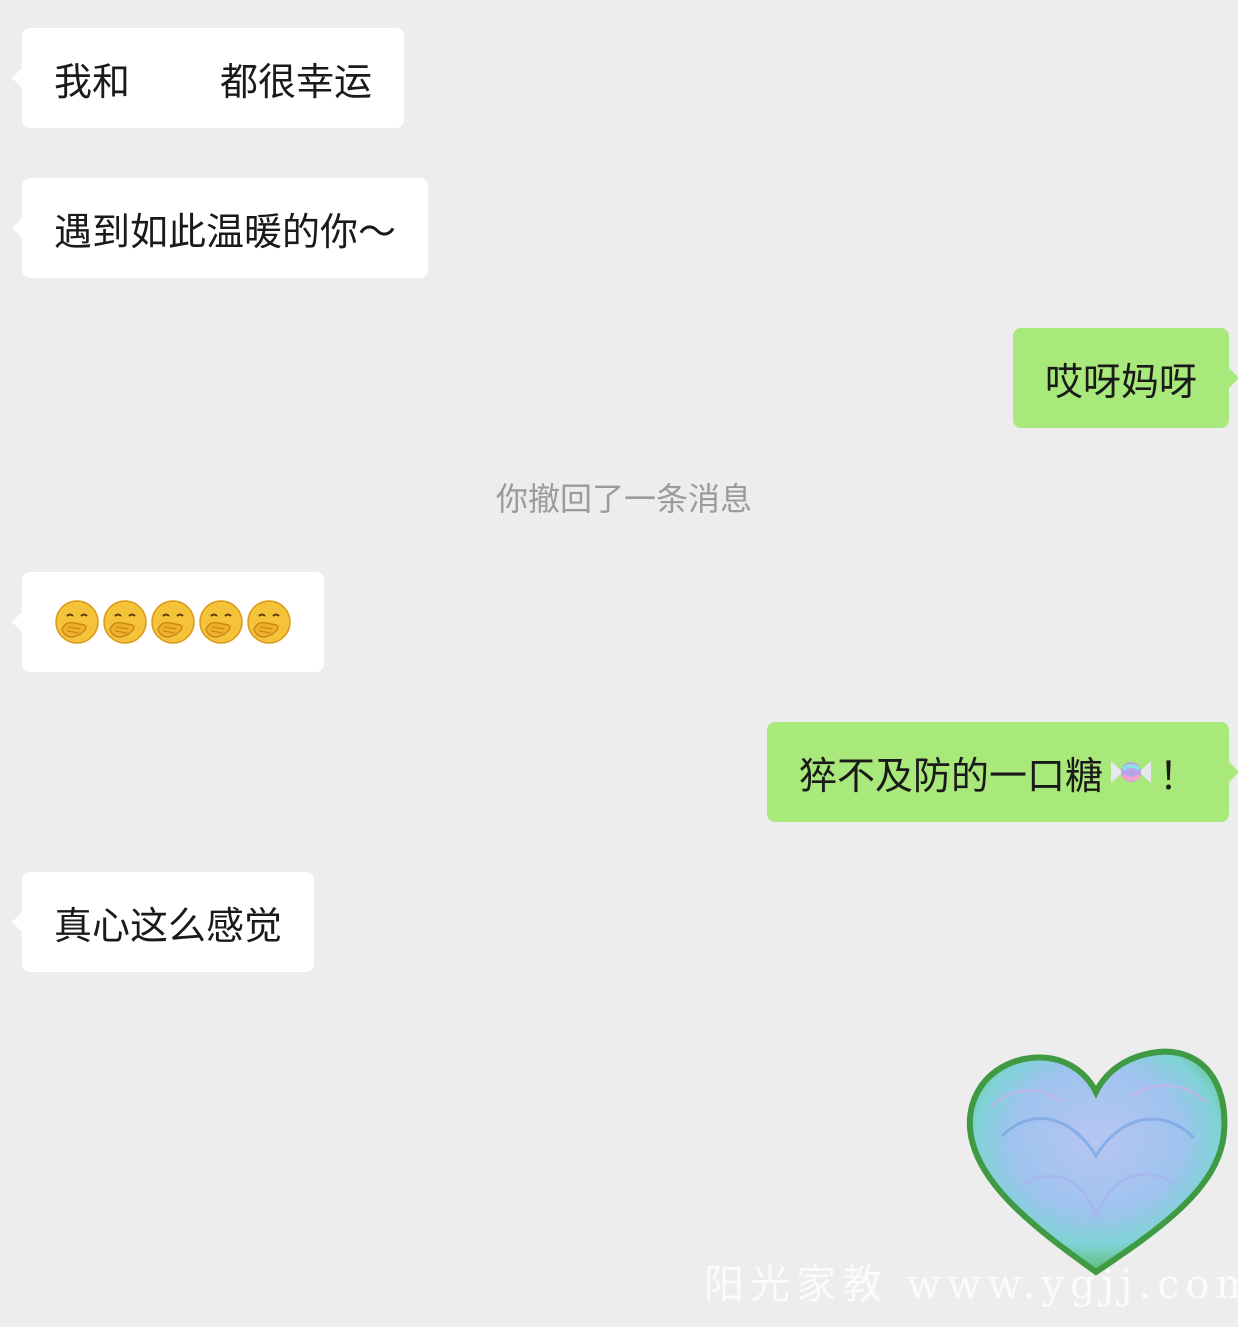 Image resolution: width=1238 pixels, height=1327 pixels. What do you see at coordinates (1130, 772) in the screenshot?
I see `candy-emoji` at bounding box center [1130, 772].